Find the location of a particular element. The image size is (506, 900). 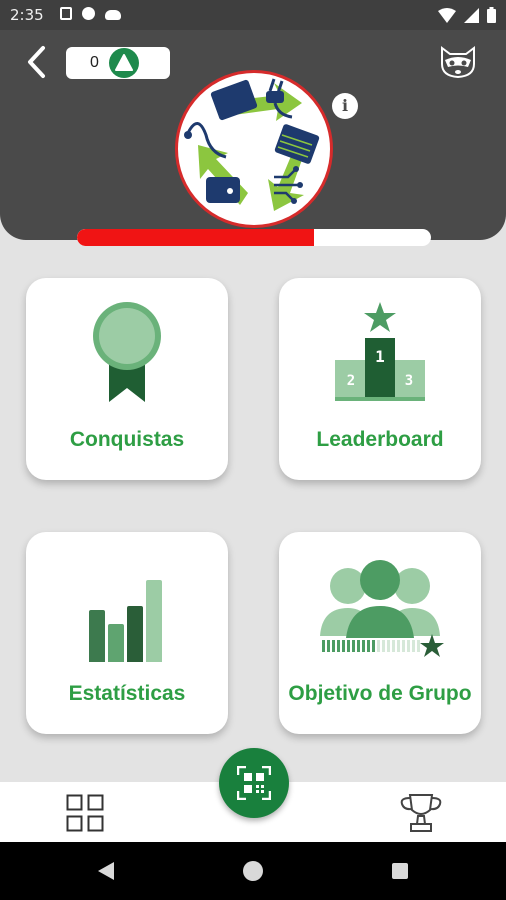

leaderboard-card: 1 2 3 Leaderboard is located at coordinates (380, 379).